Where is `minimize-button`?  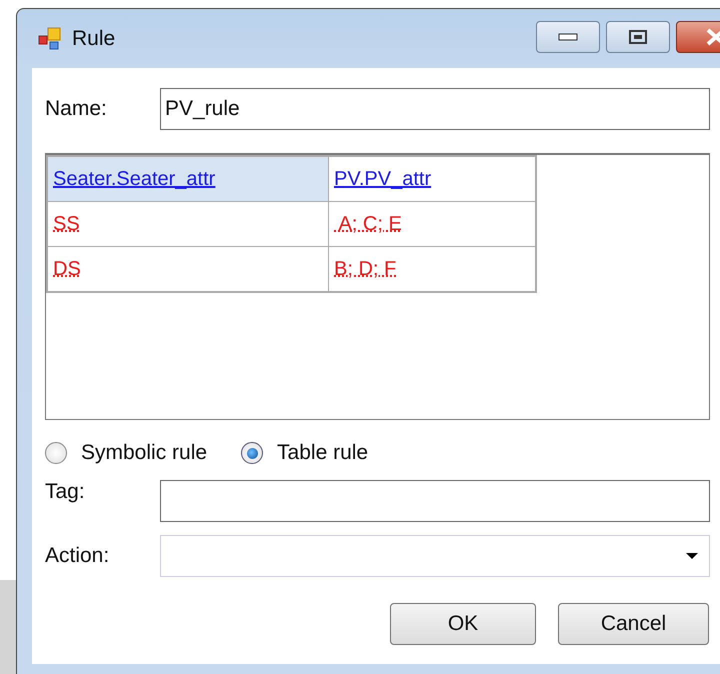 minimize-button is located at coordinates (568, 36).